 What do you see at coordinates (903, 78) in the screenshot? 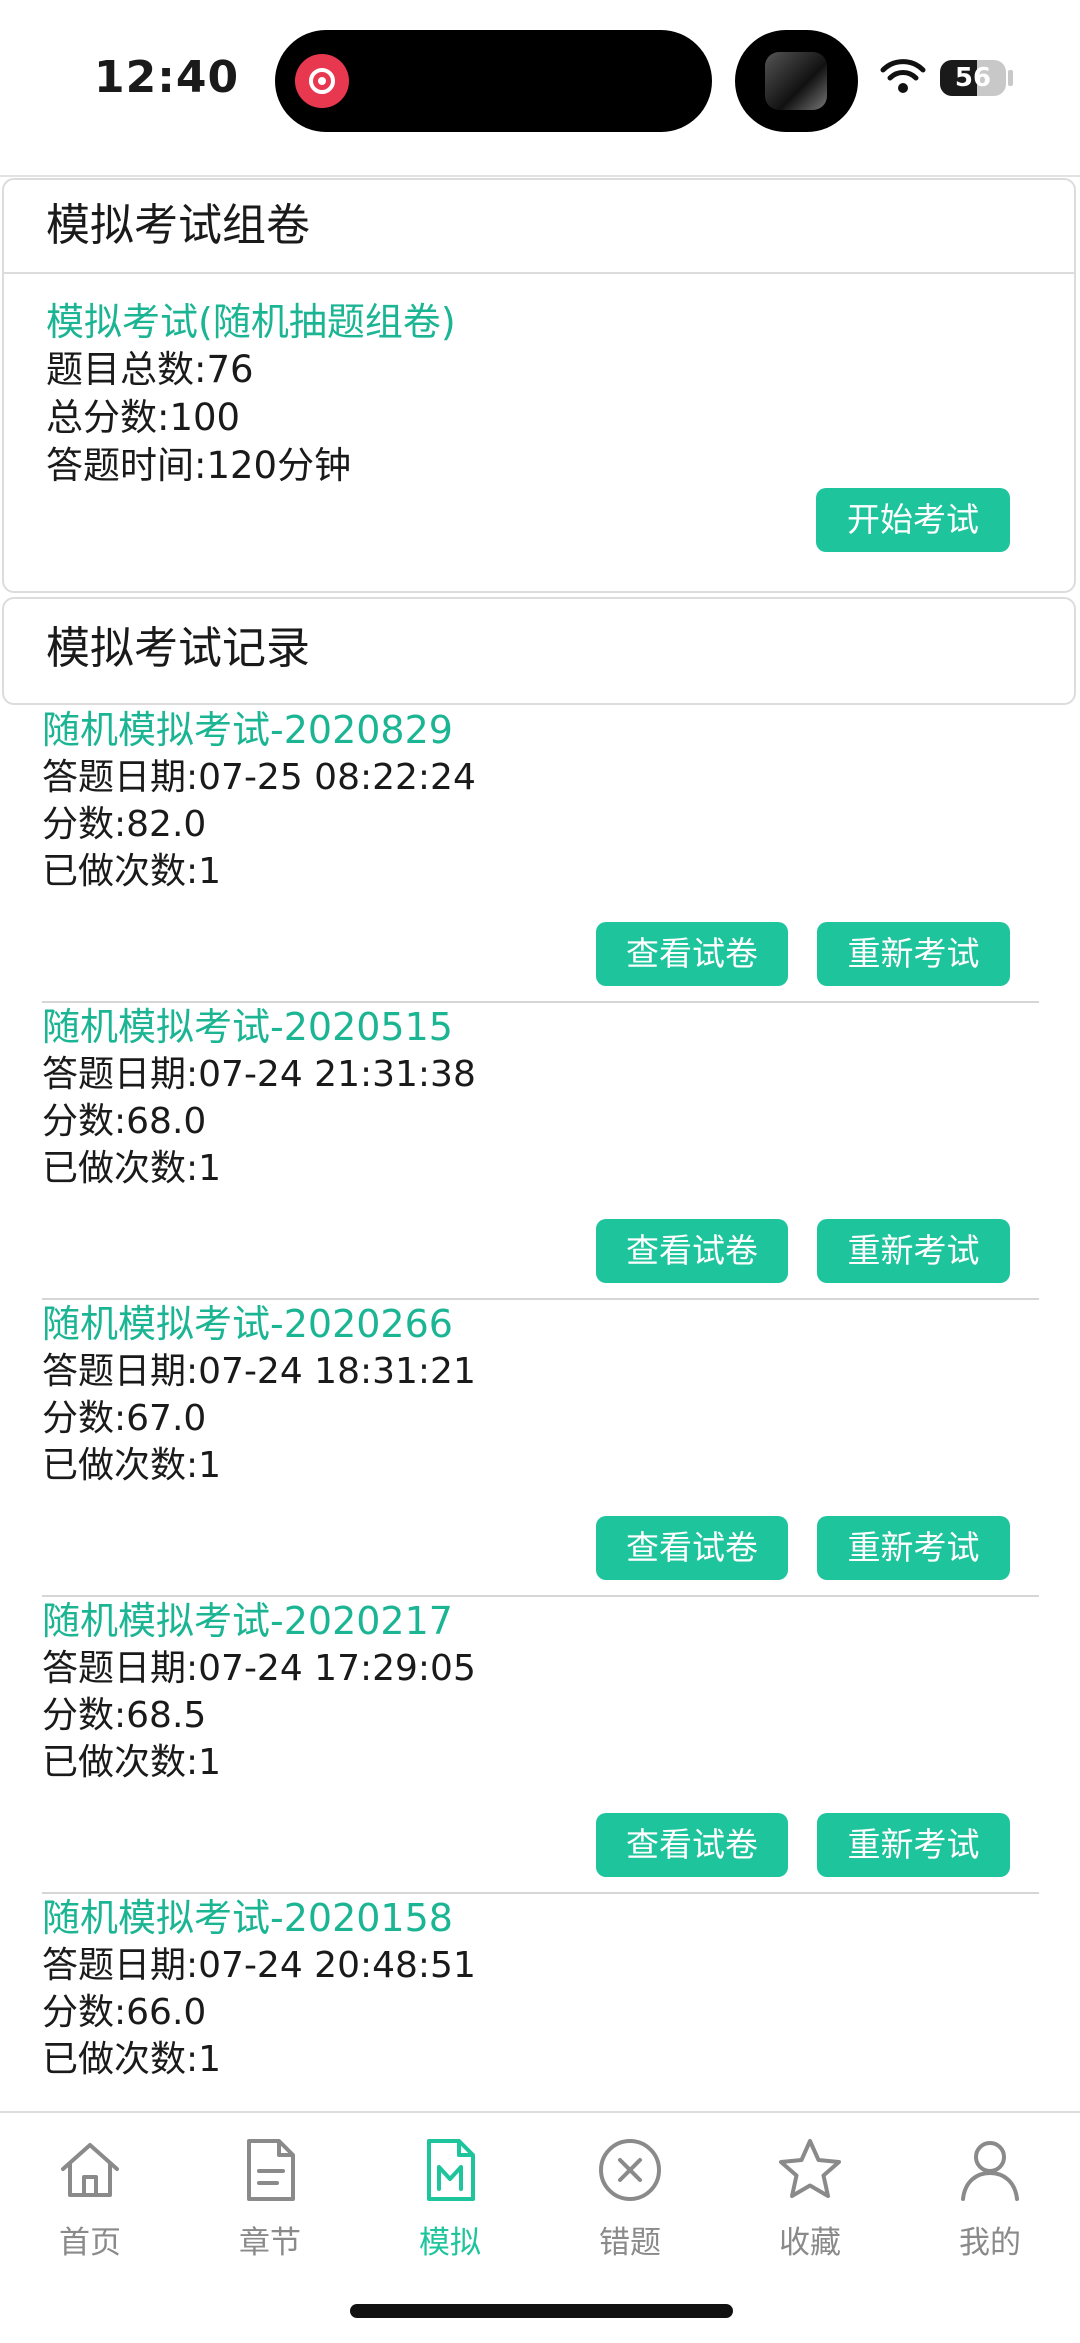
I see `wifi-icon` at bounding box center [903, 78].